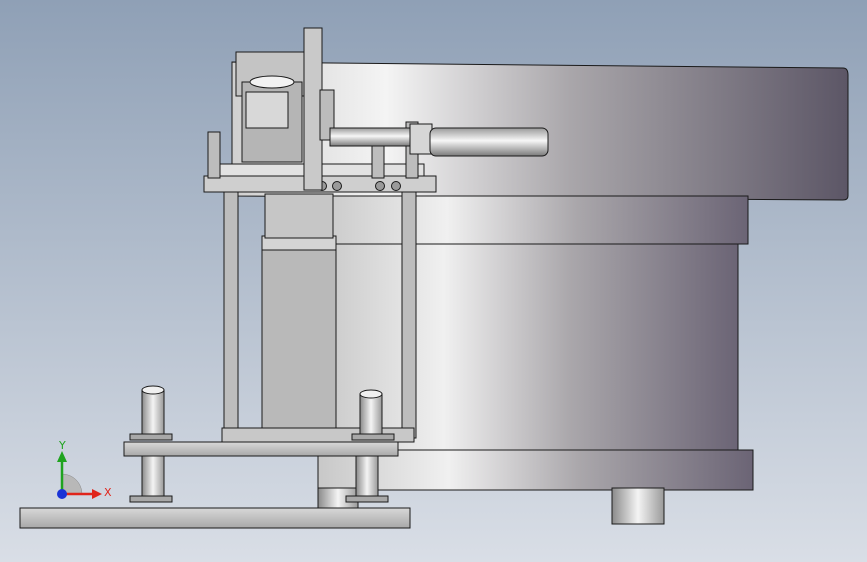 This screenshot has width=867, height=562. I want to click on x-axis-arrow, so click(97, 494).